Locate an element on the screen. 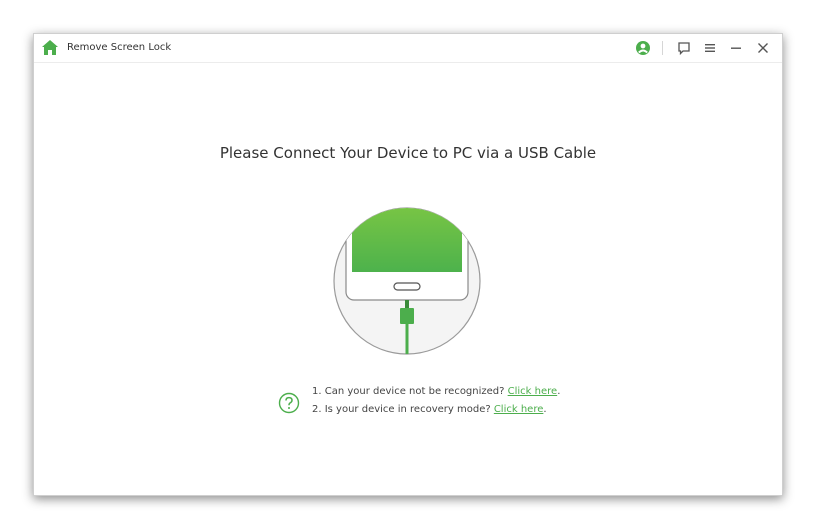 The height and width of the screenshot is (527, 814). title-bar-divider is located at coordinates (662, 48).